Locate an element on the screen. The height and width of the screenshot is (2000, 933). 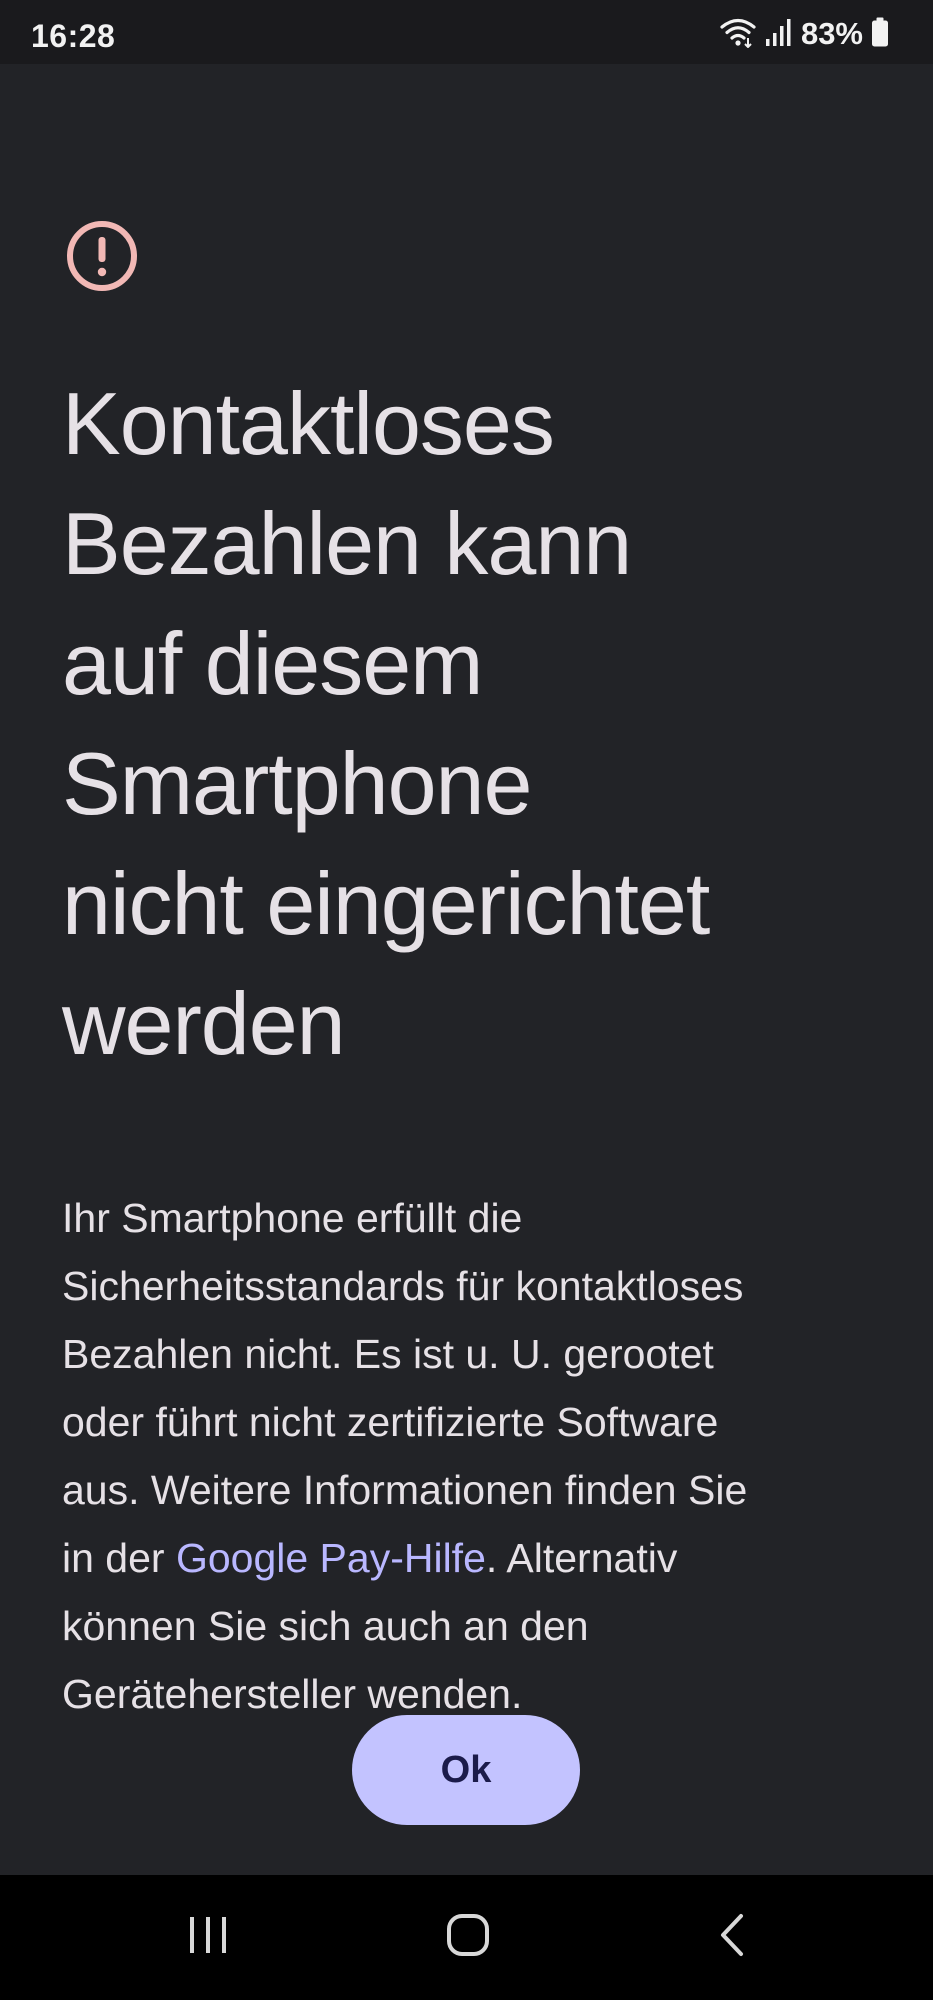
google-pay-help-link: Google Pay-Hilfe is located at coordinates (331, 1558).